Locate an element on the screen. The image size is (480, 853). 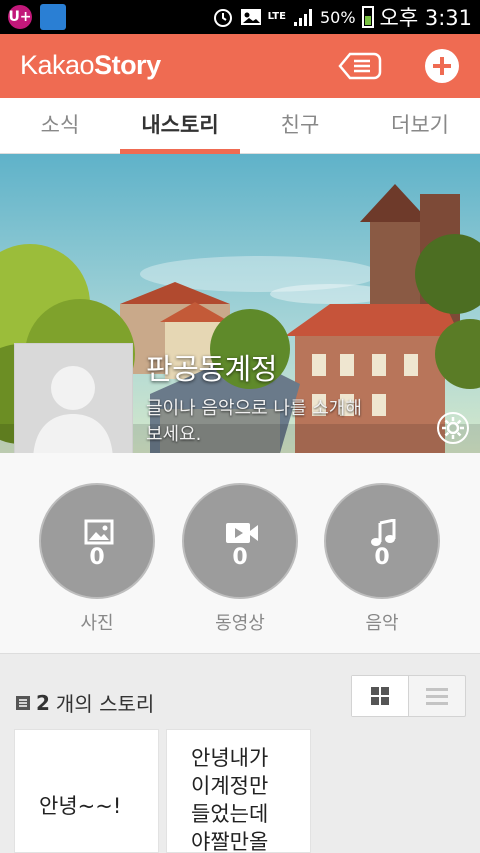
menu-button is located at coordinates (358, 66).